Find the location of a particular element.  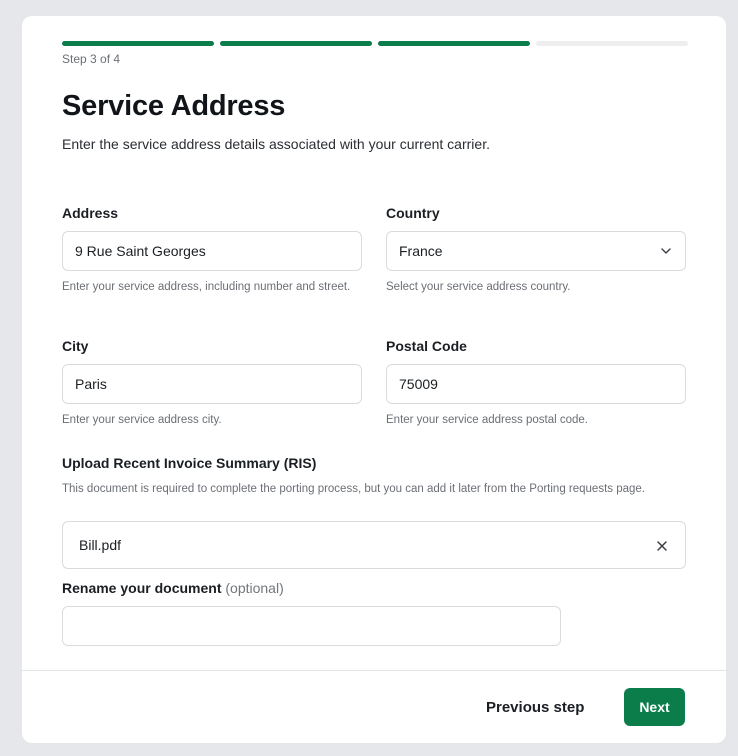

upload-label: Upload Recent Invoice Summary (RIS) is located at coordinates (189, 463).